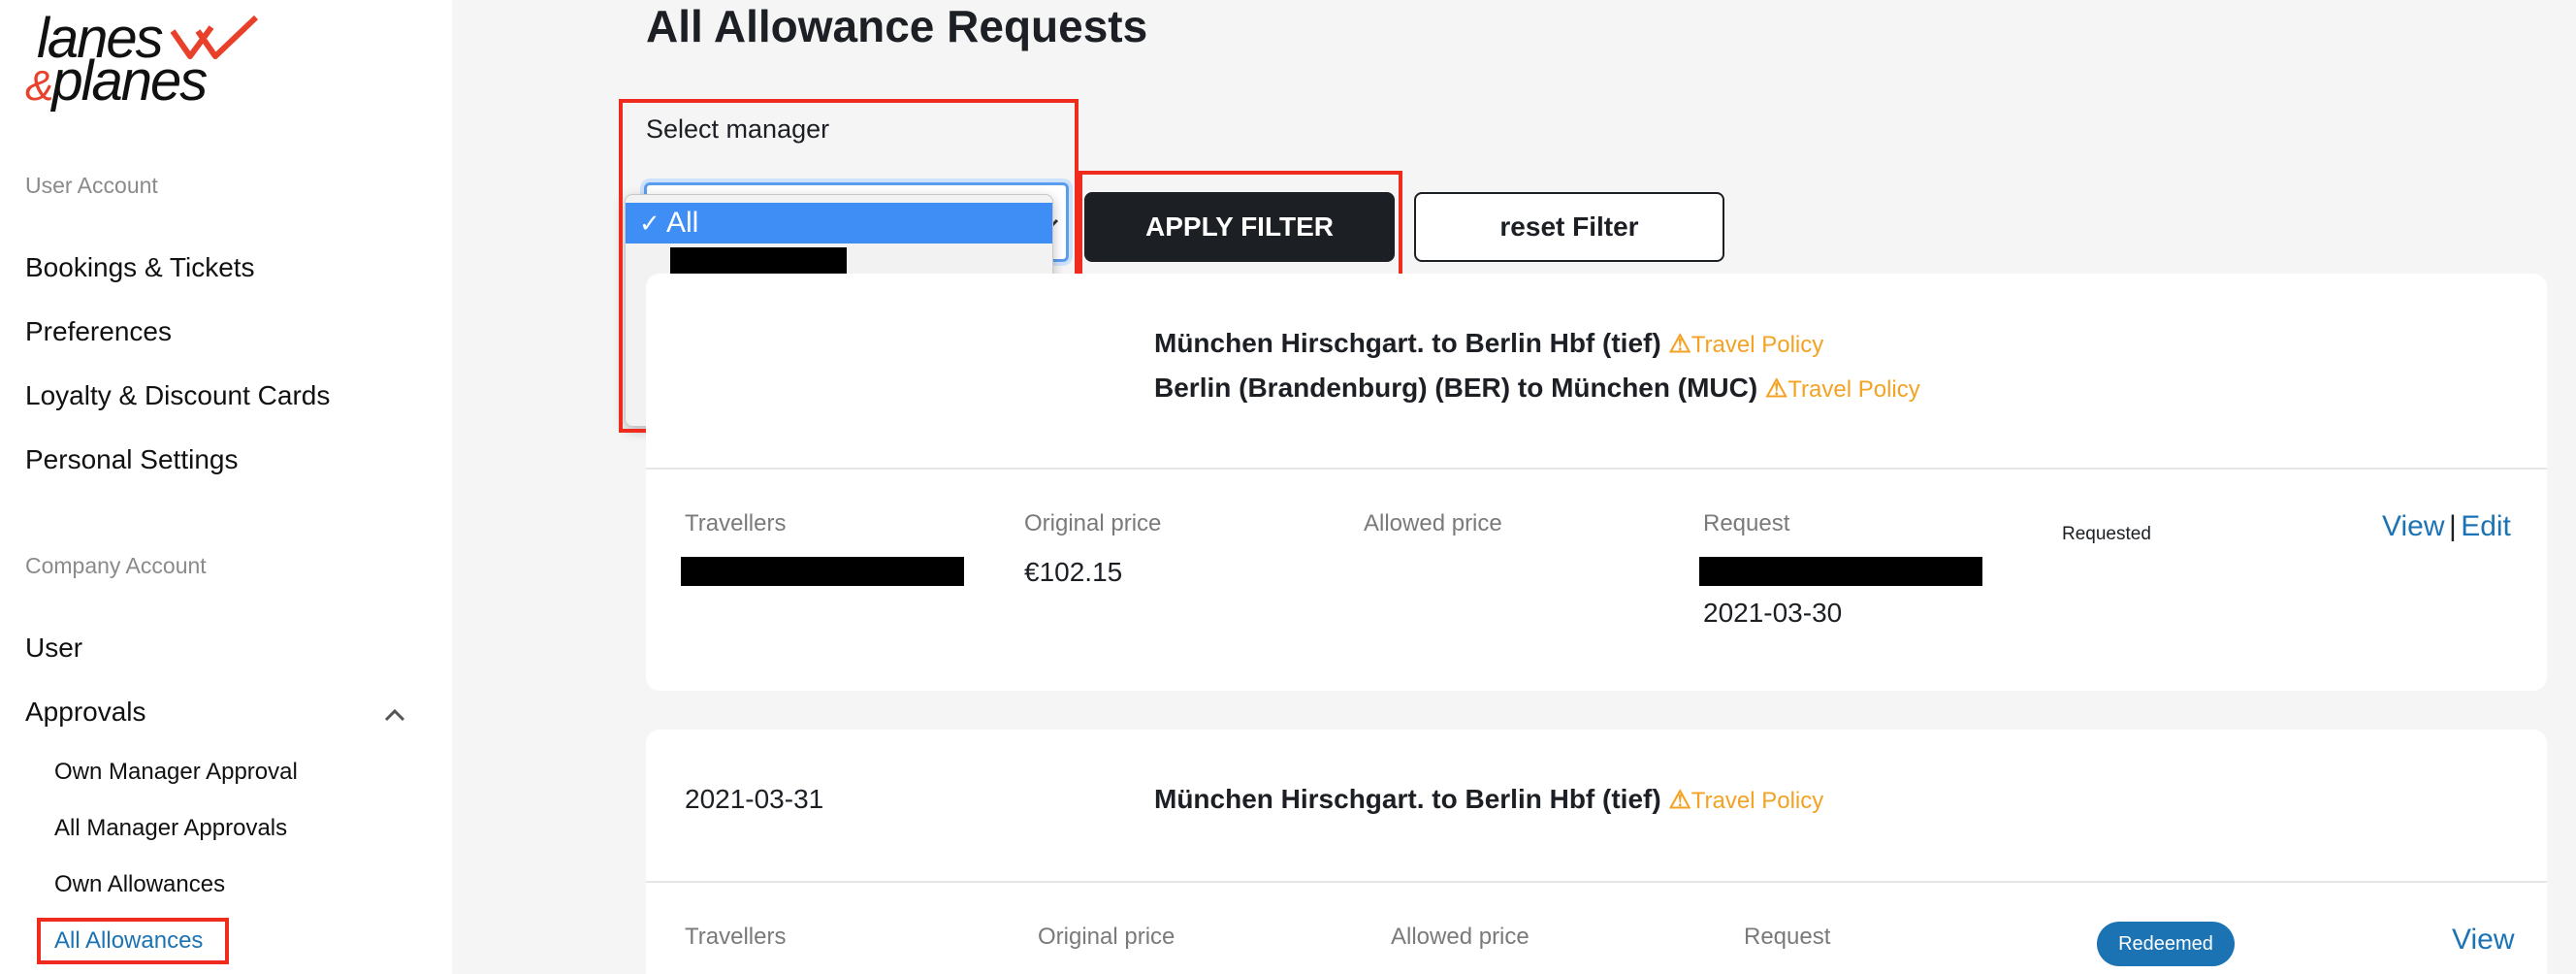 This screenshot has width=2576, height=974. Describe the element at coordinates (176, 772) in the screenshot. I see `nav-own-manager-approval: Own Manager Approval` at that location.